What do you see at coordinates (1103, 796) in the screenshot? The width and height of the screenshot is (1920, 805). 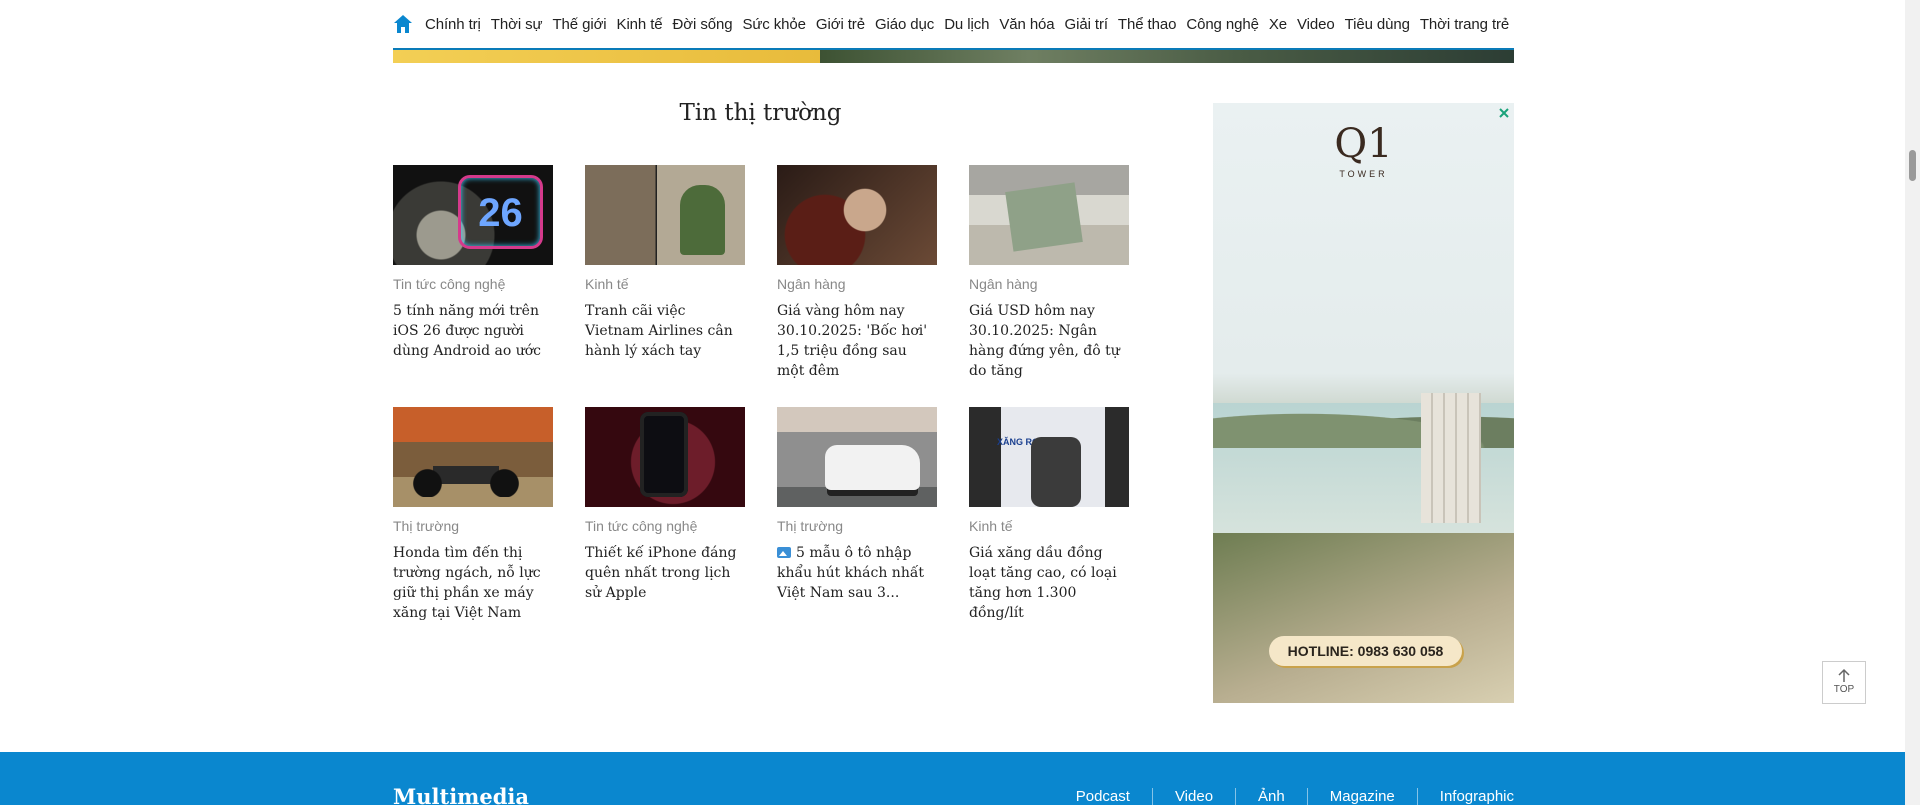 I see `footer-link-podcast: Podcast` at bounding box center [1103, 796].